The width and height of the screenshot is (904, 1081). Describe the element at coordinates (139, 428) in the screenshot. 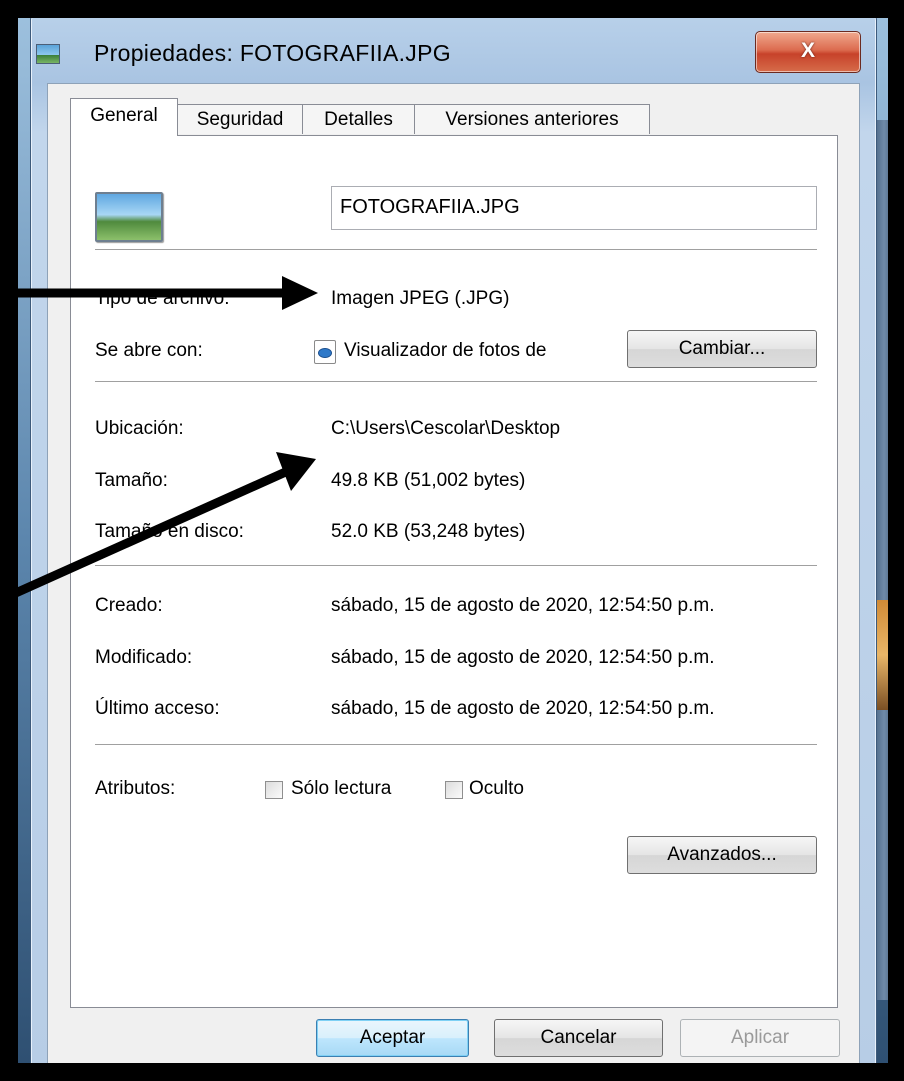

I see `location-label: Ubicación:` at that location.